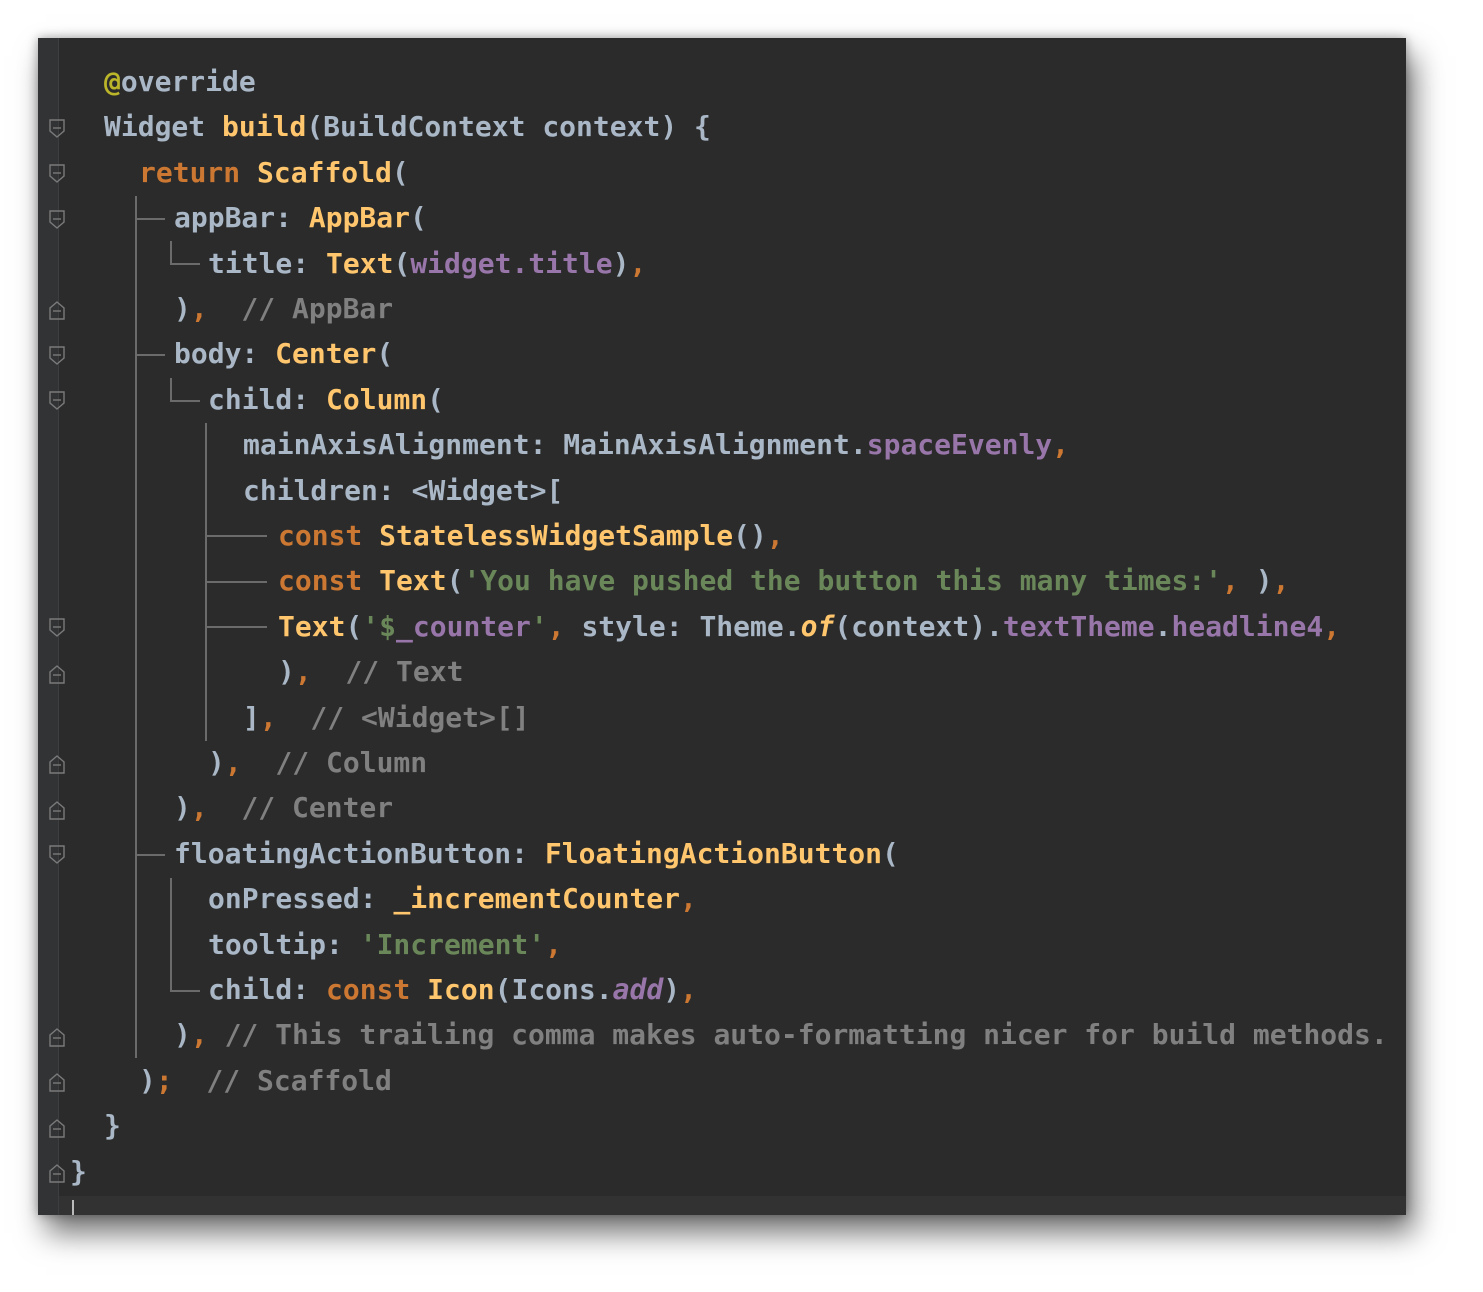 The height and width of the screenshot is (1292, 1483). I want to click on code-line: ), // AppBar, so click(283, 308).